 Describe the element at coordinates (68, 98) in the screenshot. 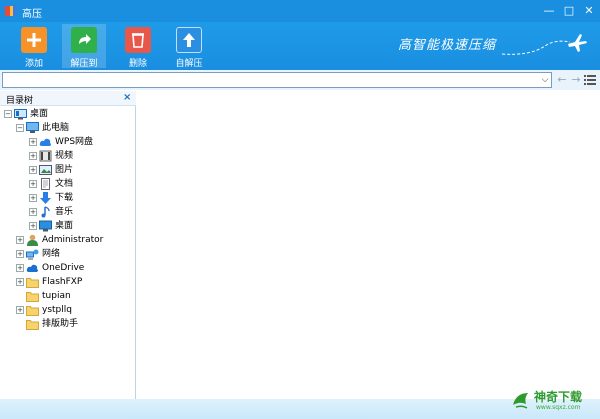

I see `tree-header: 目录树 ×` at that location.